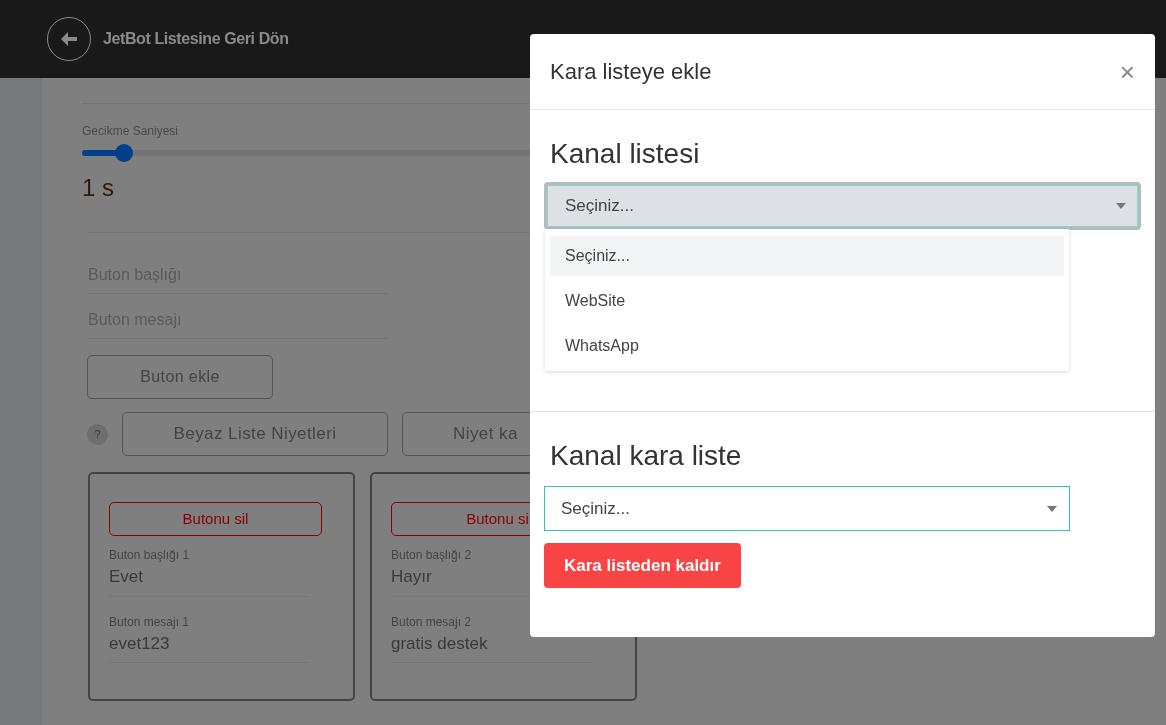  Describe the element at coordinates (97, 434) in the screenshot. I see `help-badge: ?` at that location.